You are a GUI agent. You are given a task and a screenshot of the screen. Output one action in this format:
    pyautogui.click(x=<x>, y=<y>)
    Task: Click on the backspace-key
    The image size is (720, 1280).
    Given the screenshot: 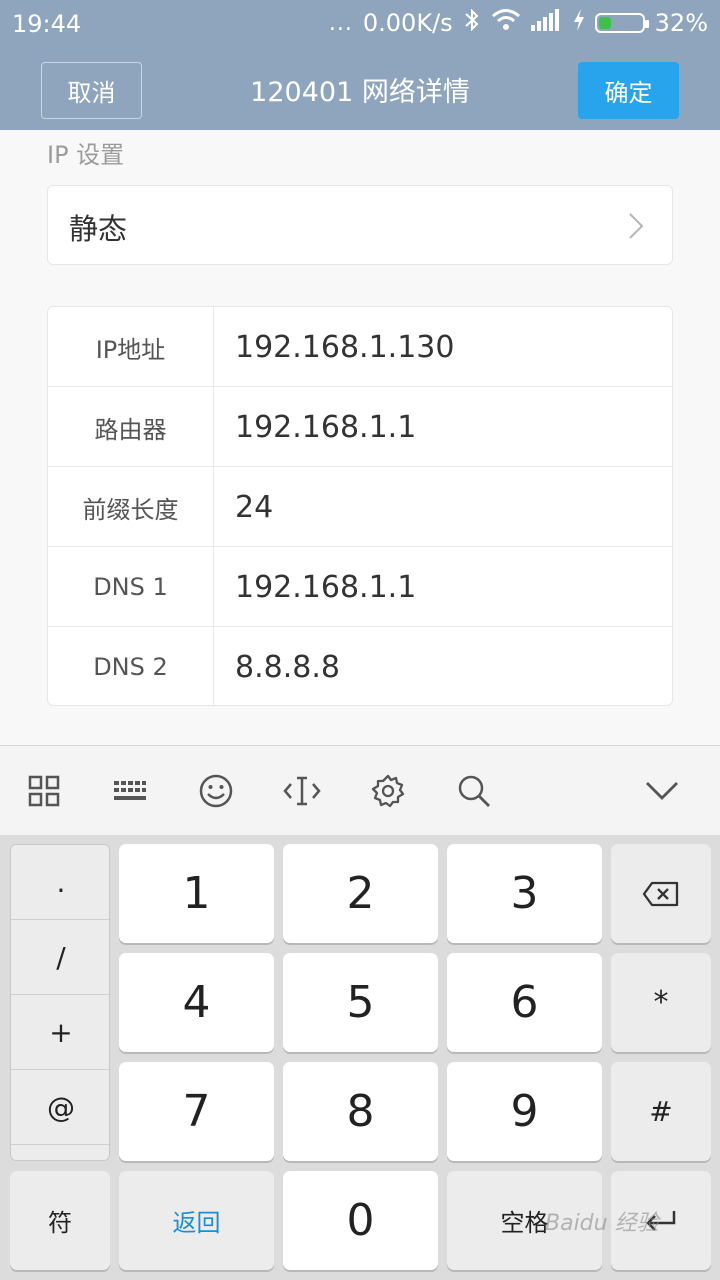 What is the action you would take?
    pyautogui.click(x=661, y=893)
    